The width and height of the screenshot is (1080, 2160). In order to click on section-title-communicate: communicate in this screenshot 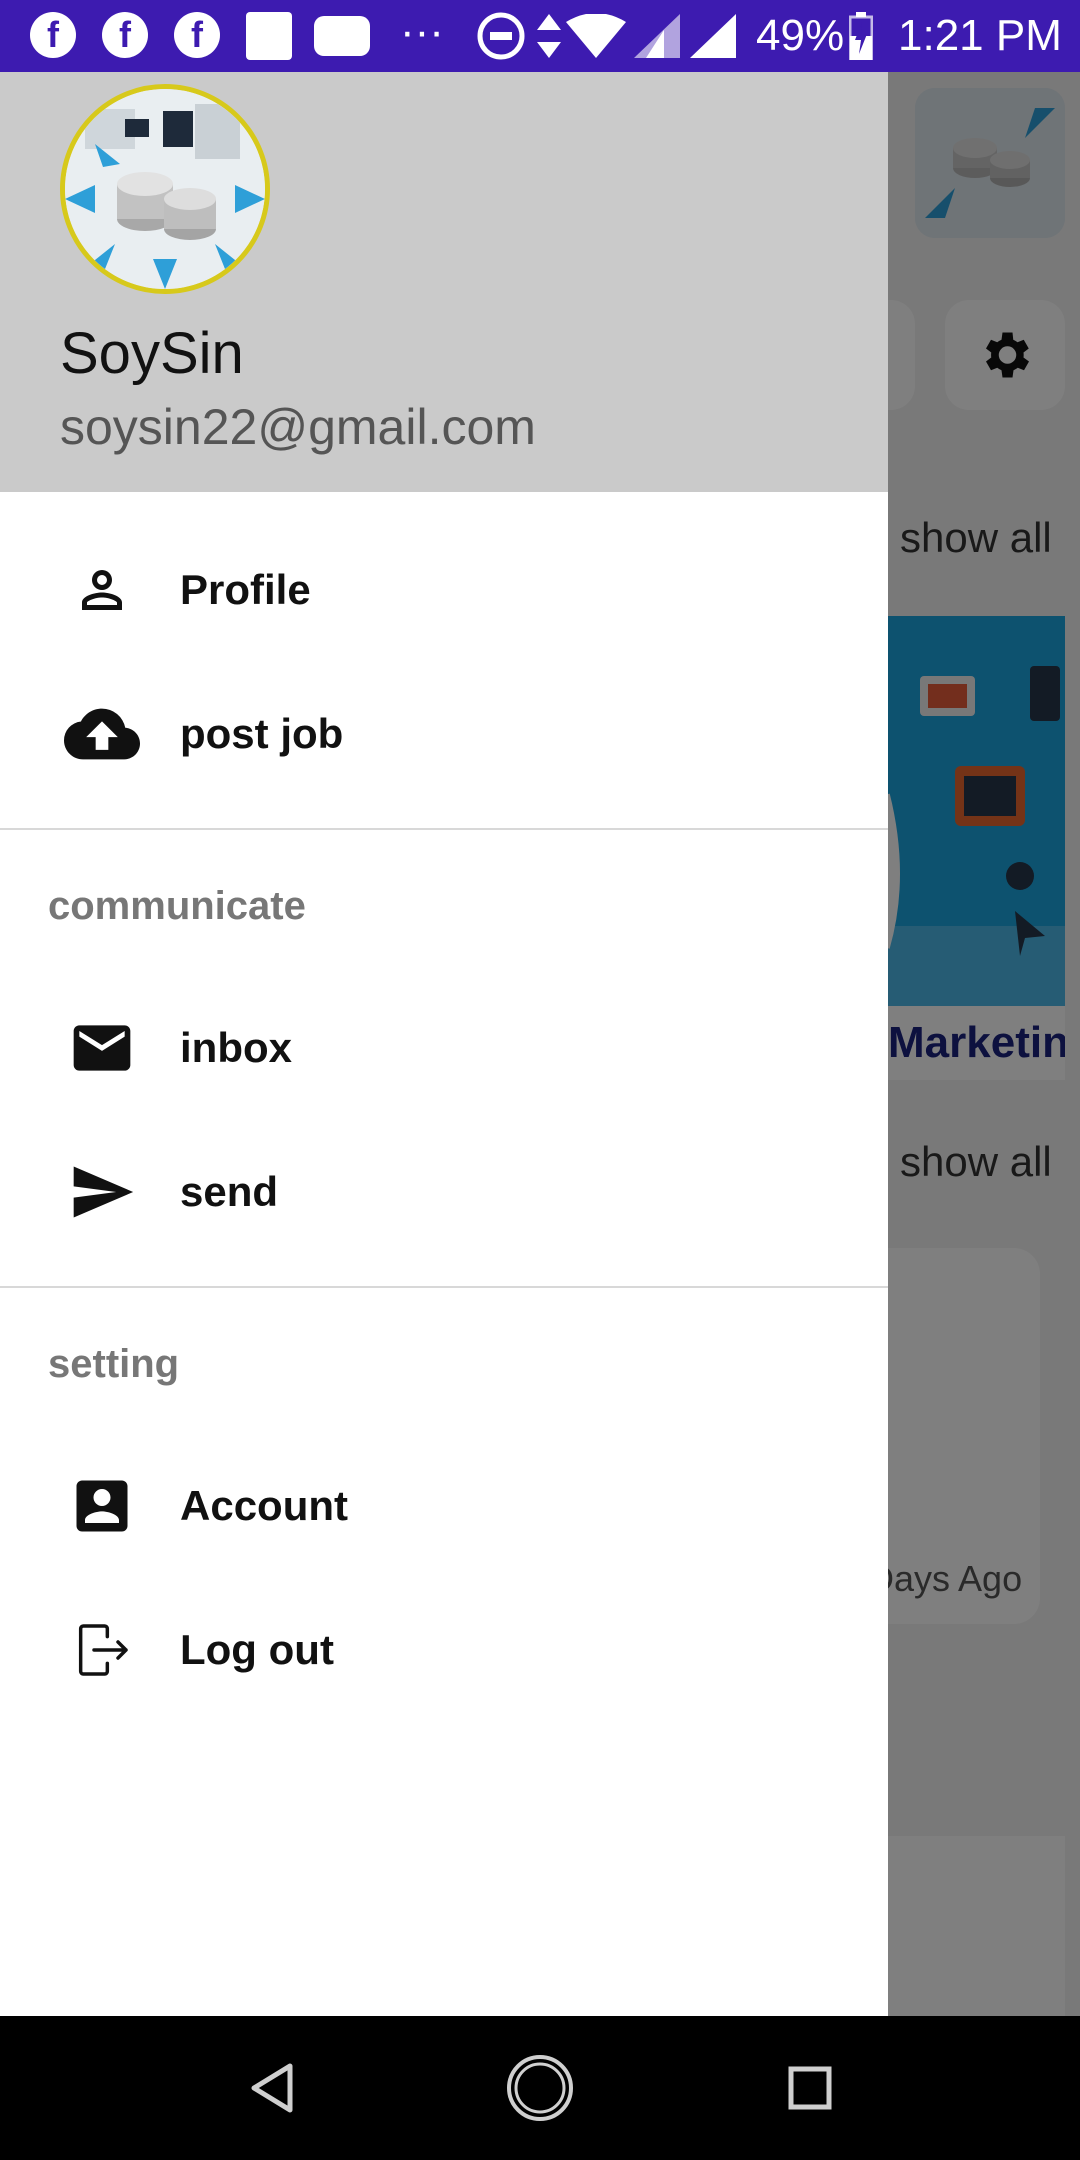, I will do `click(177, 906)`.